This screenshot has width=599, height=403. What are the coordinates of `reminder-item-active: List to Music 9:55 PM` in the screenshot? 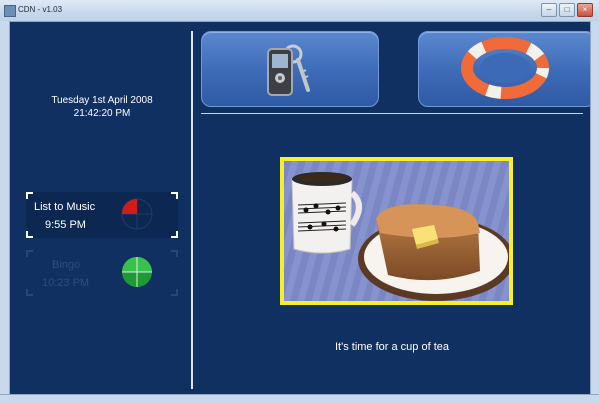 It's located at (102, 215).